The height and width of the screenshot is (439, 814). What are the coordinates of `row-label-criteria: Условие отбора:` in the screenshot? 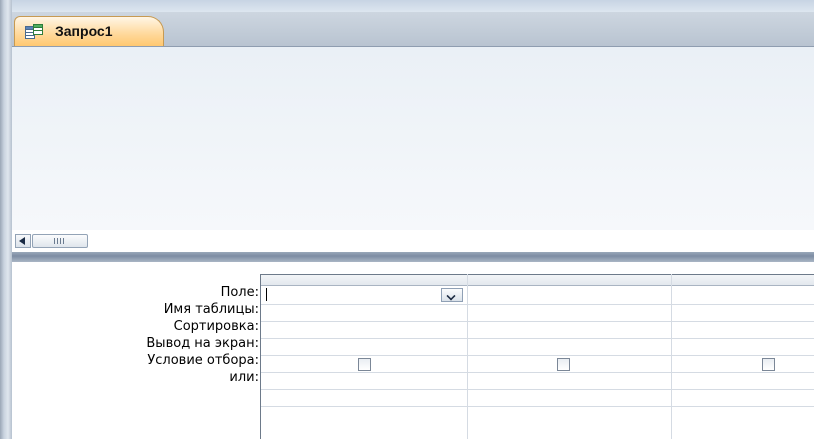 It's located at (203, 360).